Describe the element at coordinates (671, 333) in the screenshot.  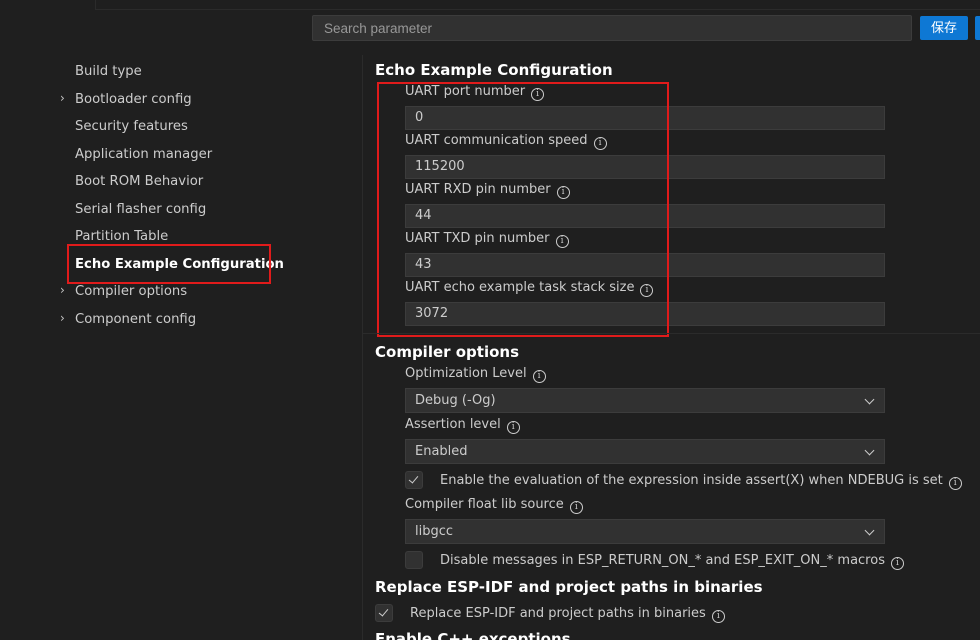
I see `section-divider` at that location.